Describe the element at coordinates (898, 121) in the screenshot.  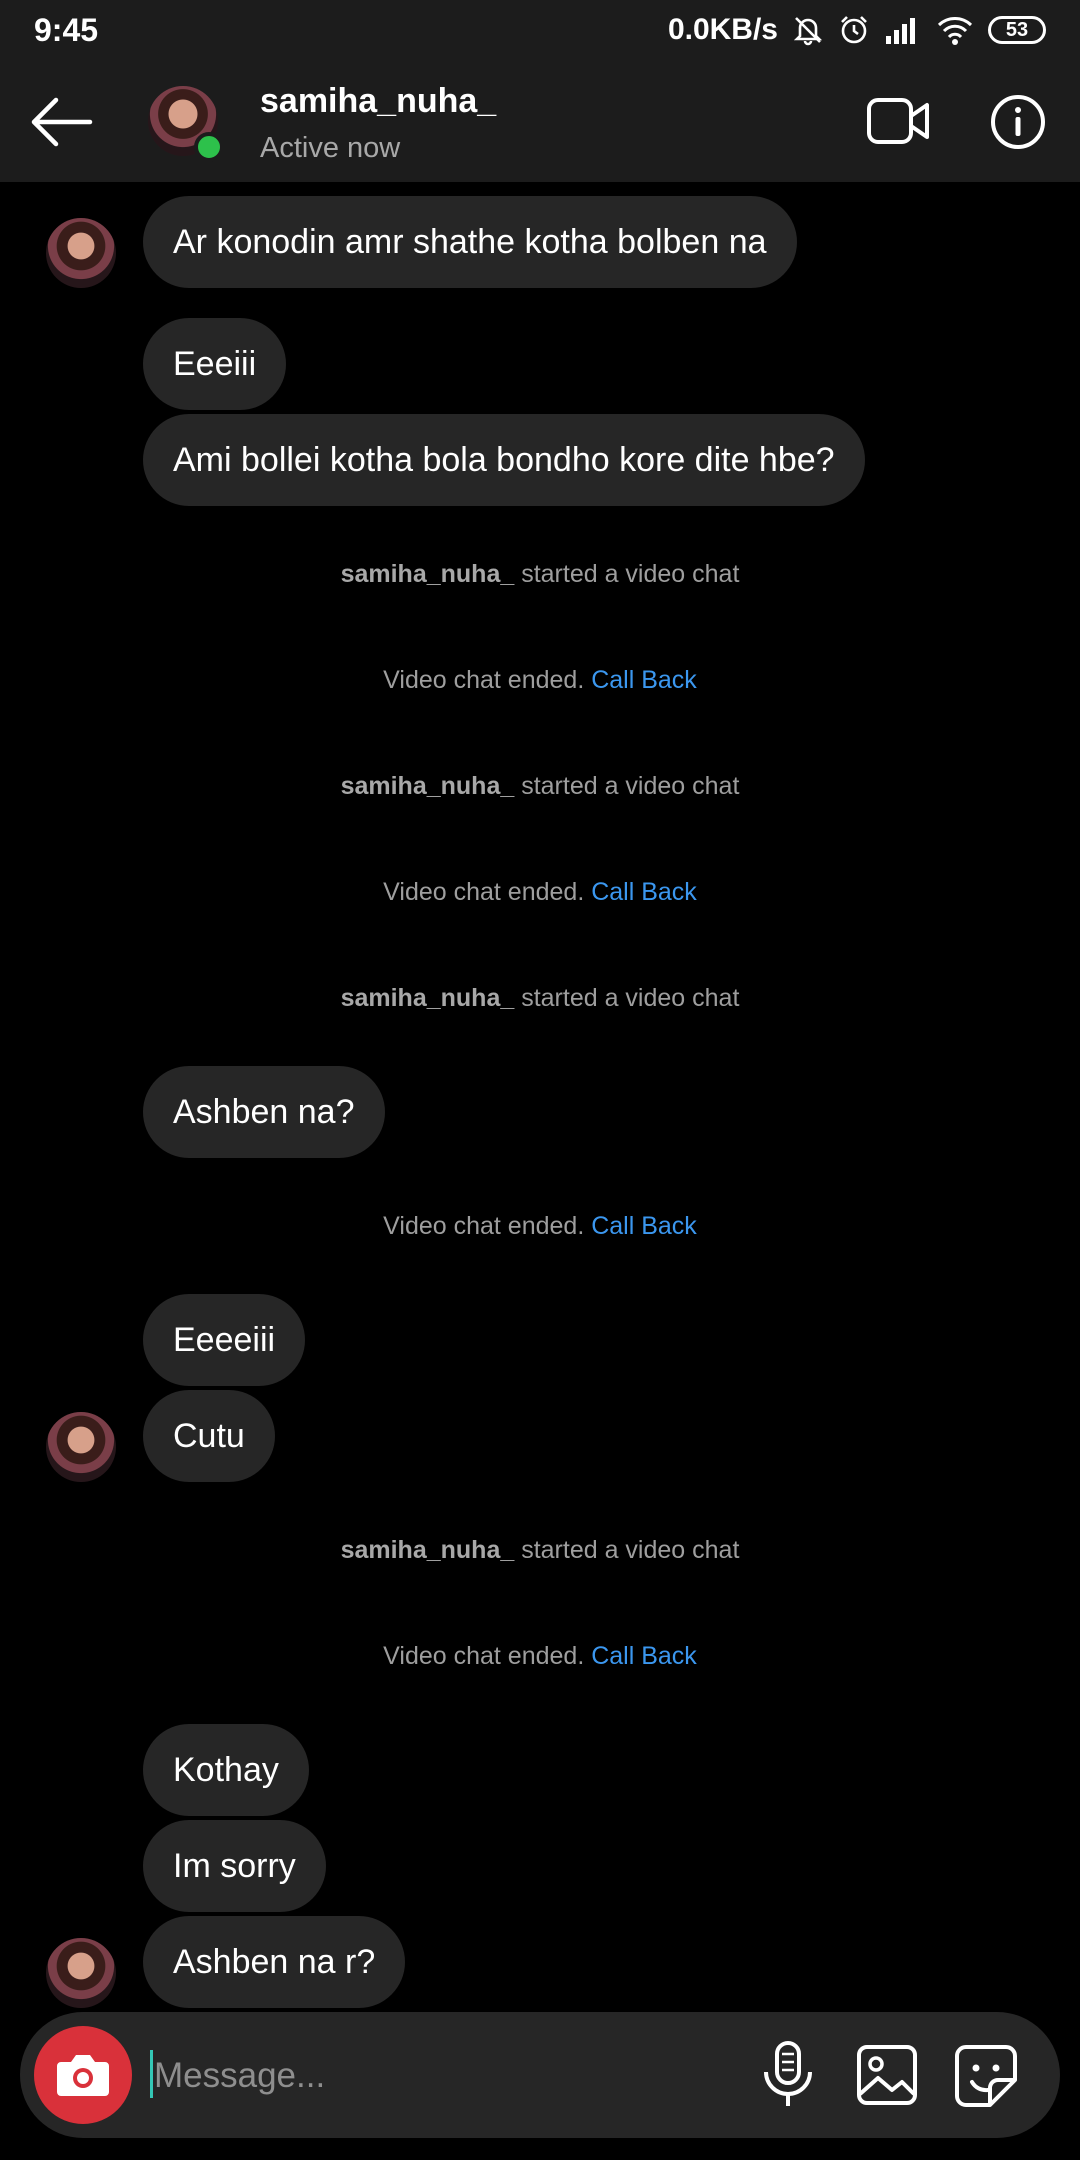
I see `video-camera-icon` at that location.